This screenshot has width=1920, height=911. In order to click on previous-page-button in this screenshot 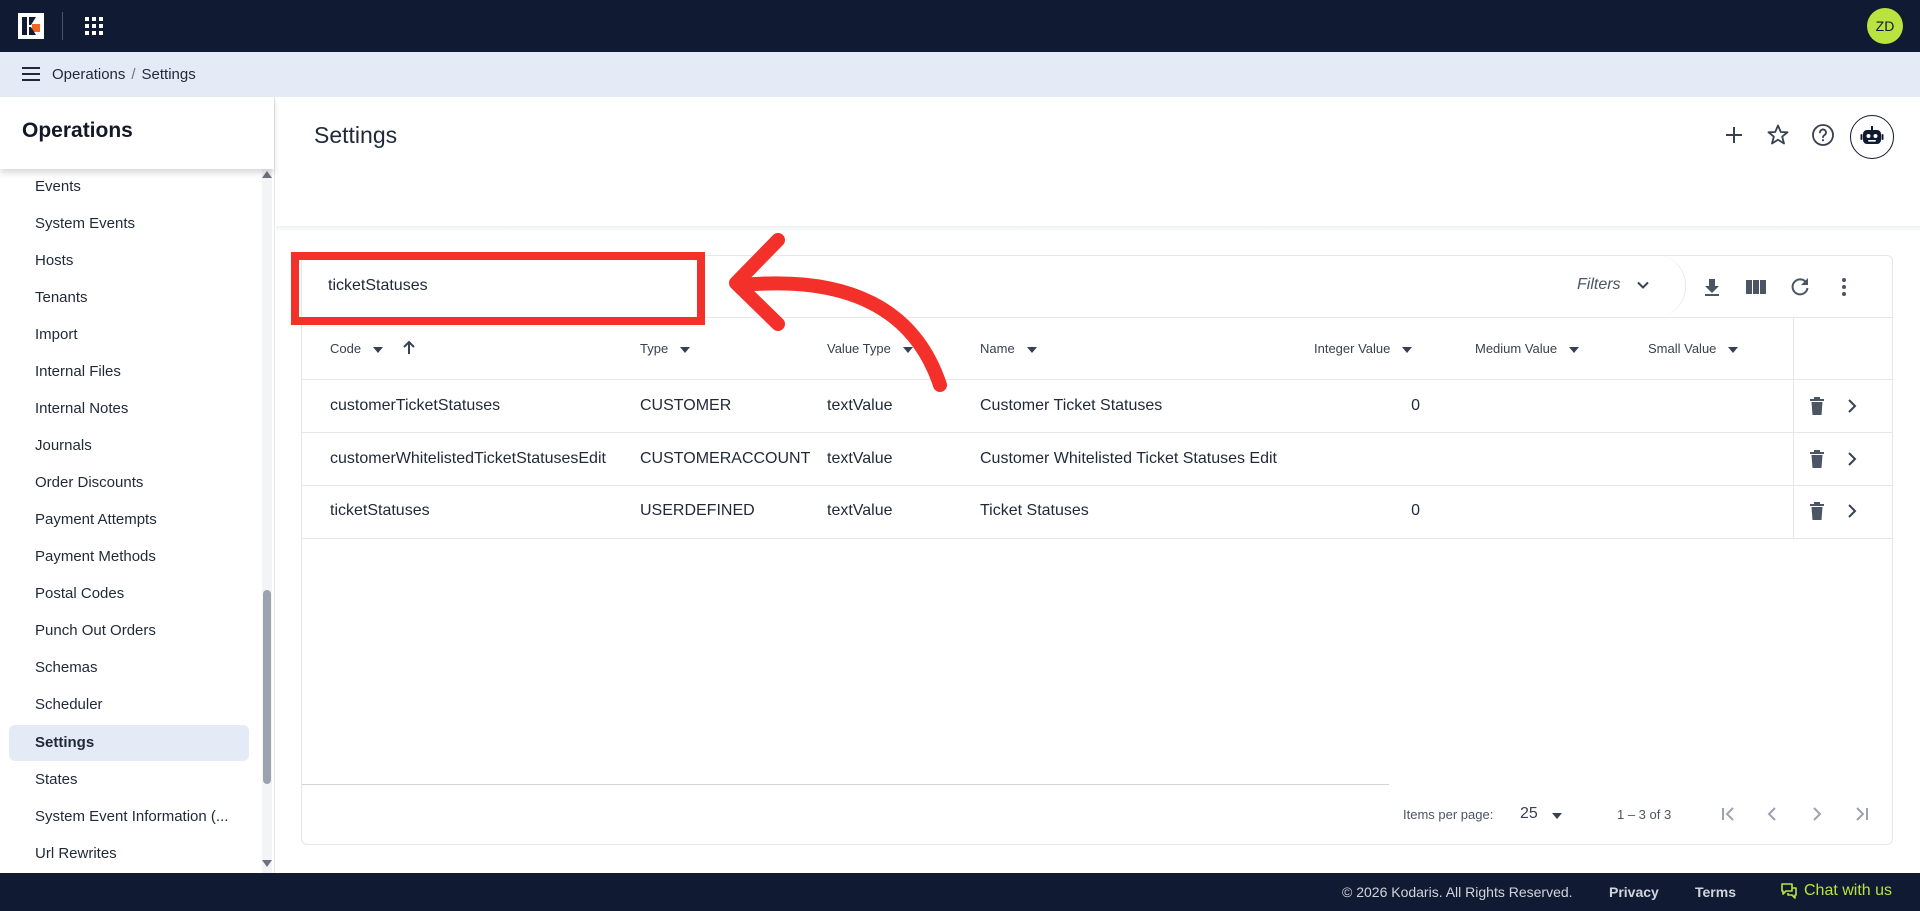, I will do `click(1772, 814)`.